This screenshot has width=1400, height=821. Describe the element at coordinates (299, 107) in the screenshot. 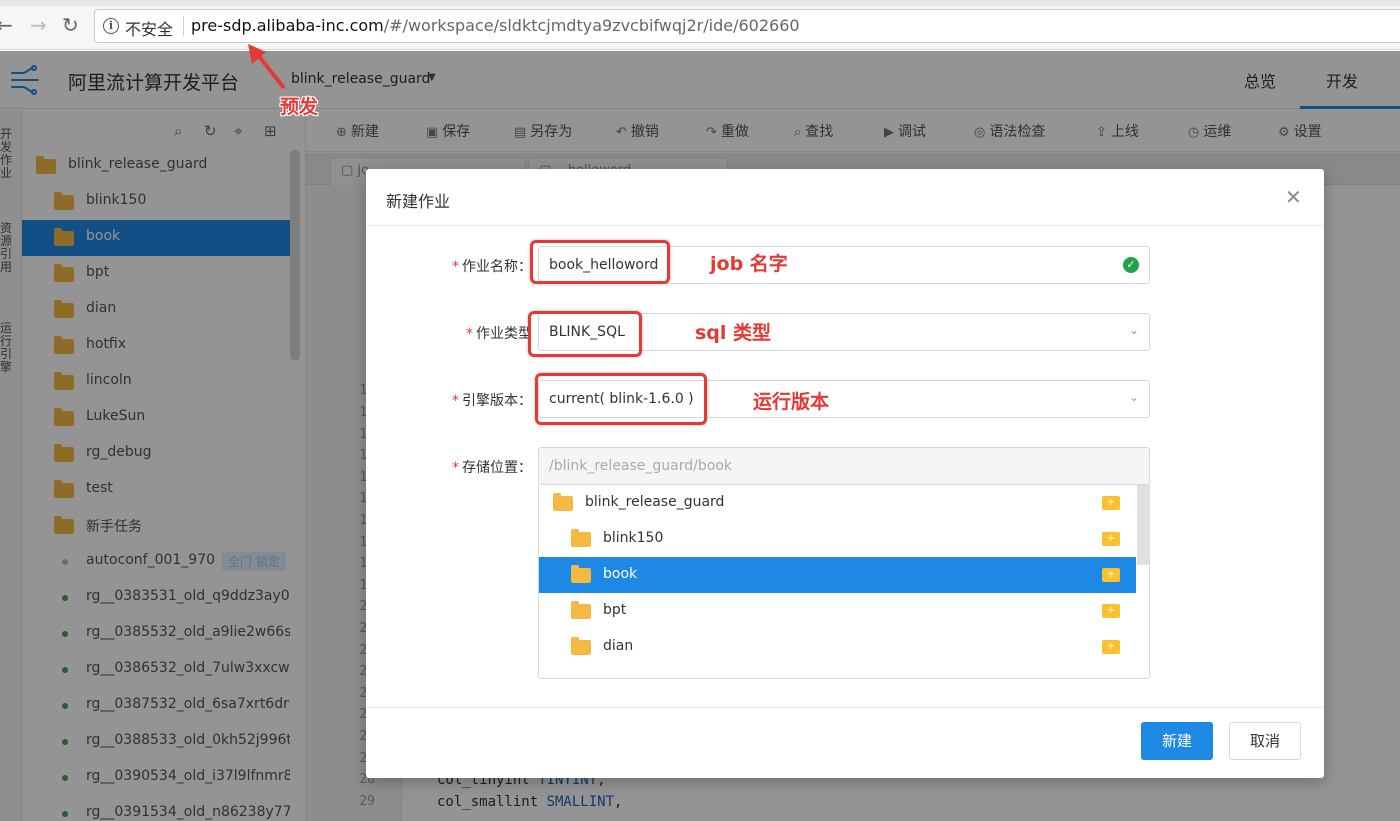

I see `annotation-prerelease: 预发` at that location.